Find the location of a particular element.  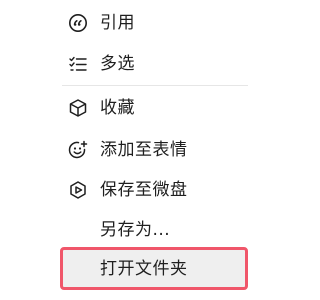

menu-item-save-to-weiyun-label: 保存至微盘 is located at coordinates (144, 190).